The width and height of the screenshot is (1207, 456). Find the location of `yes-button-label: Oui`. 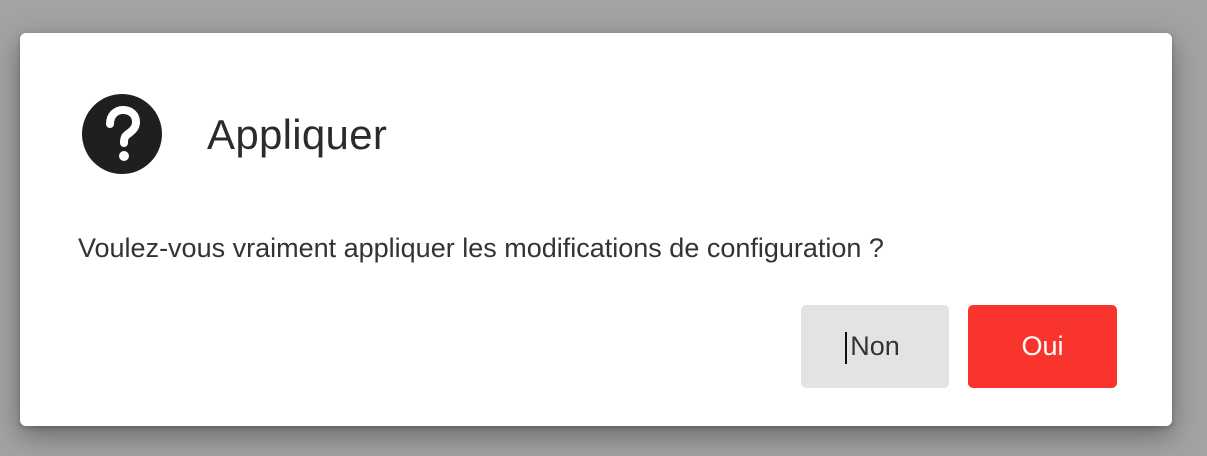

yes-button-label: Oui is located at coordinates (1042, 346).